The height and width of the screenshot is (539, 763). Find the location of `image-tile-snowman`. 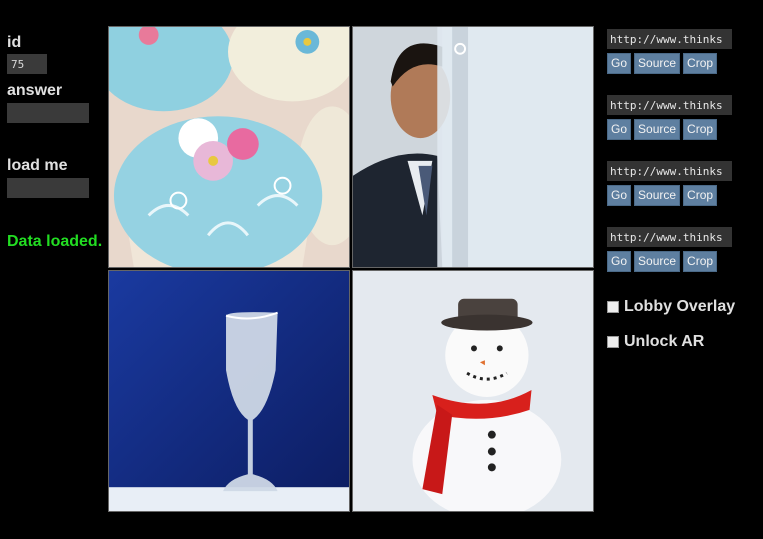

image-tile-snowman is located at coordinates (473, 391).